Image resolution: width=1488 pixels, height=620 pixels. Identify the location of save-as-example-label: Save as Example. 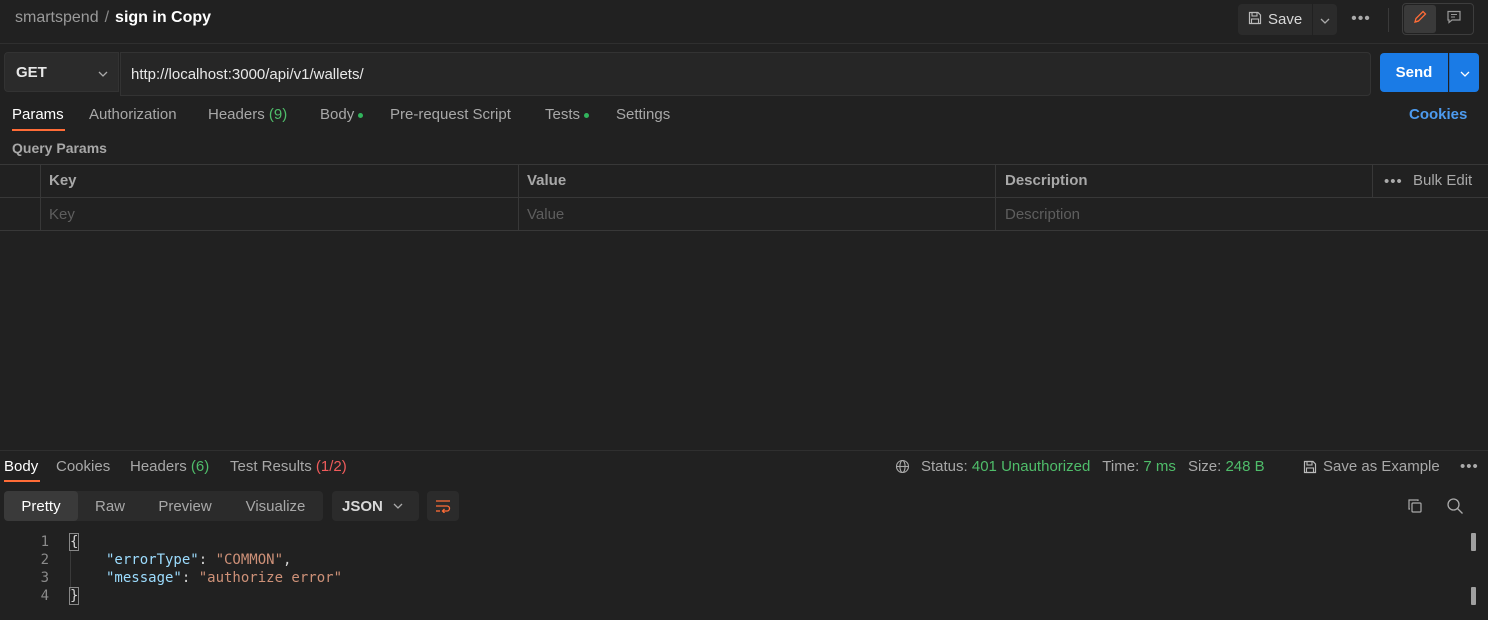
(1381, 466).